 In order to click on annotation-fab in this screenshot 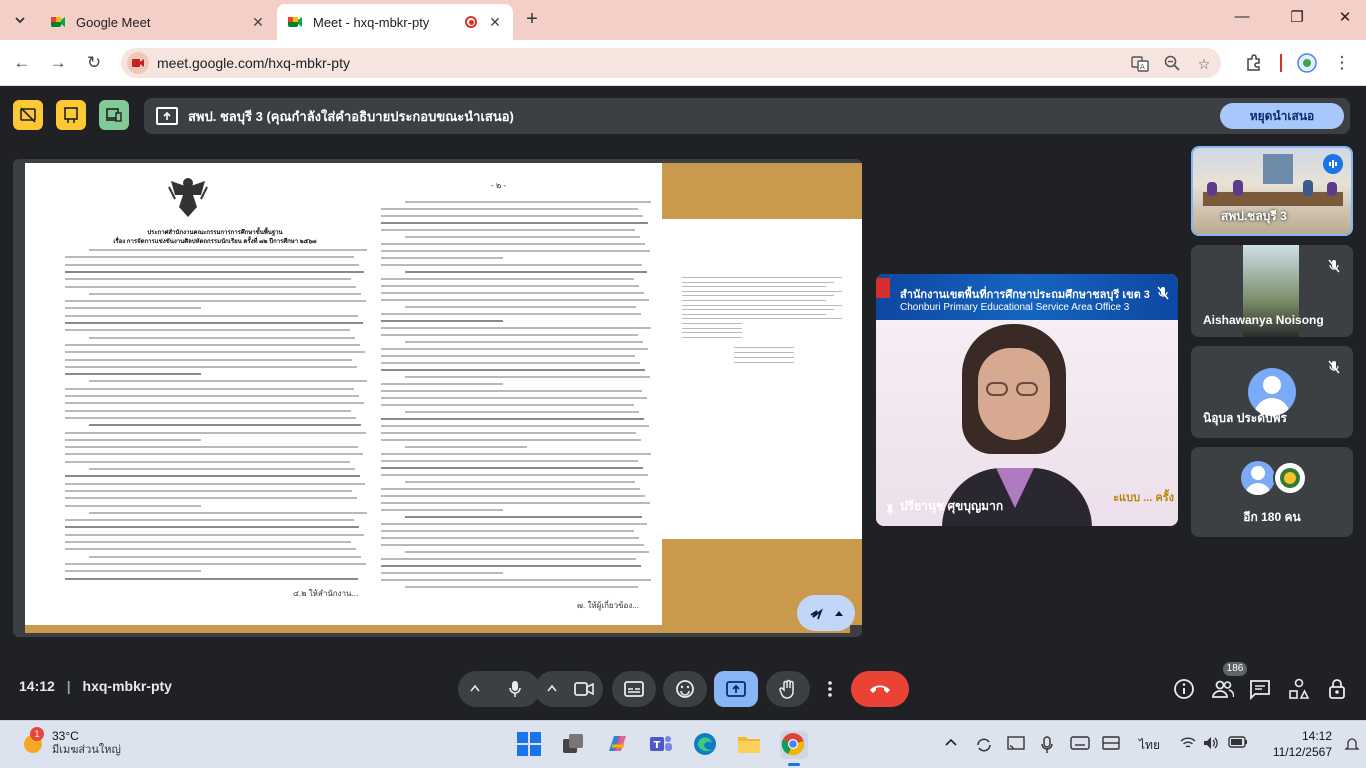, I will do `click(826, 613)`.